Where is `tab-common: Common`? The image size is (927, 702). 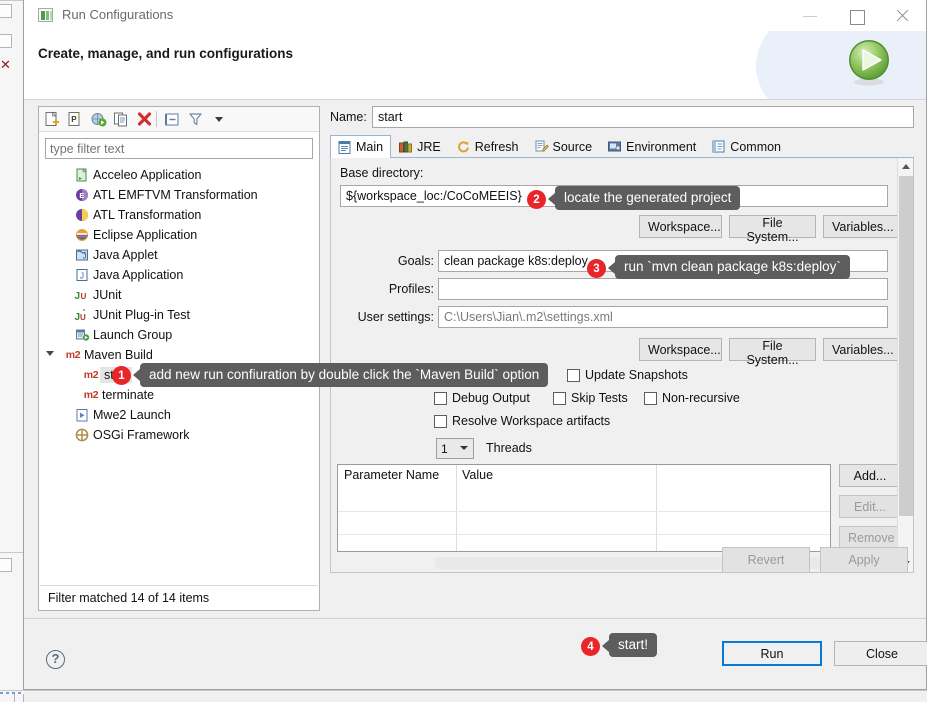
tab-common: Common is located at coordinates (746, 146).